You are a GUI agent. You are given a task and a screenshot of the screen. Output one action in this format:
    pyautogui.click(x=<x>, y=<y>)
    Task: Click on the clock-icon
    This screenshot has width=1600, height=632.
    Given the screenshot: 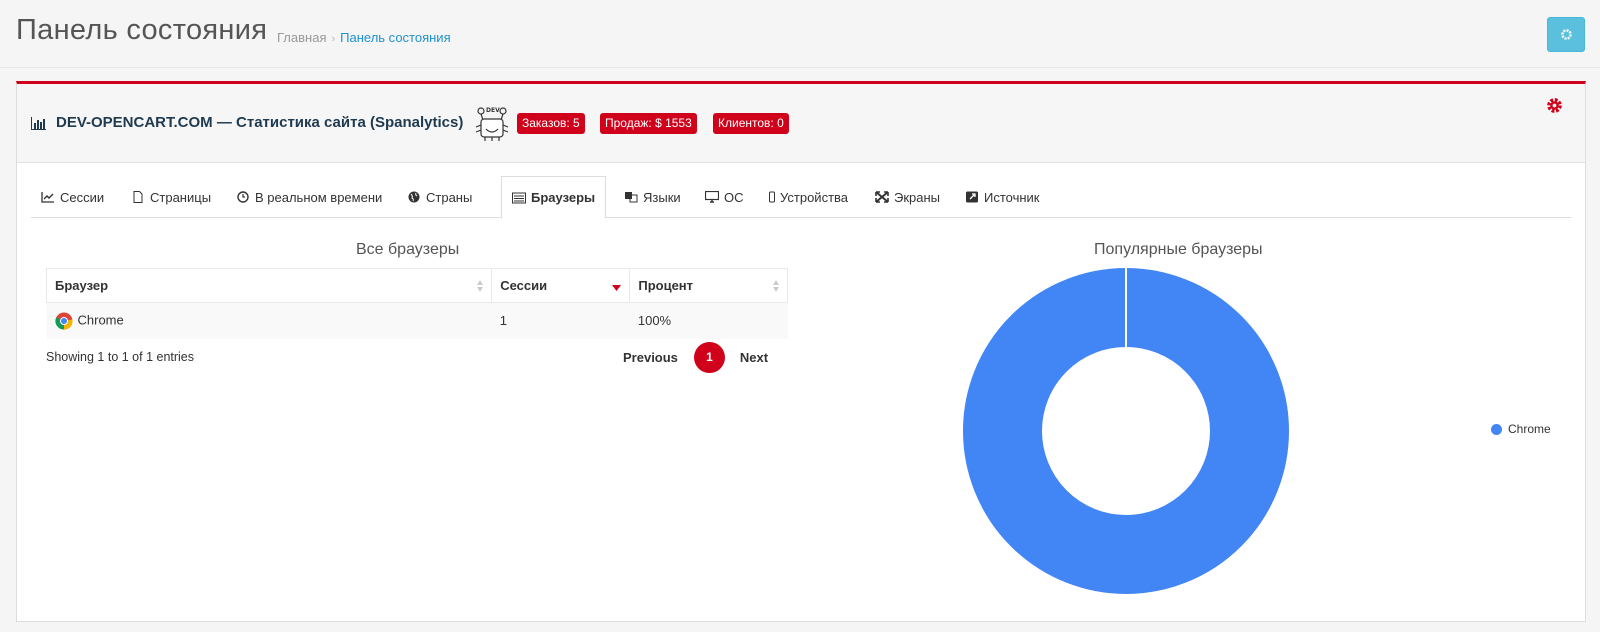 What is the action you would take?
    pyautogui.click(x=243, y=197)
    